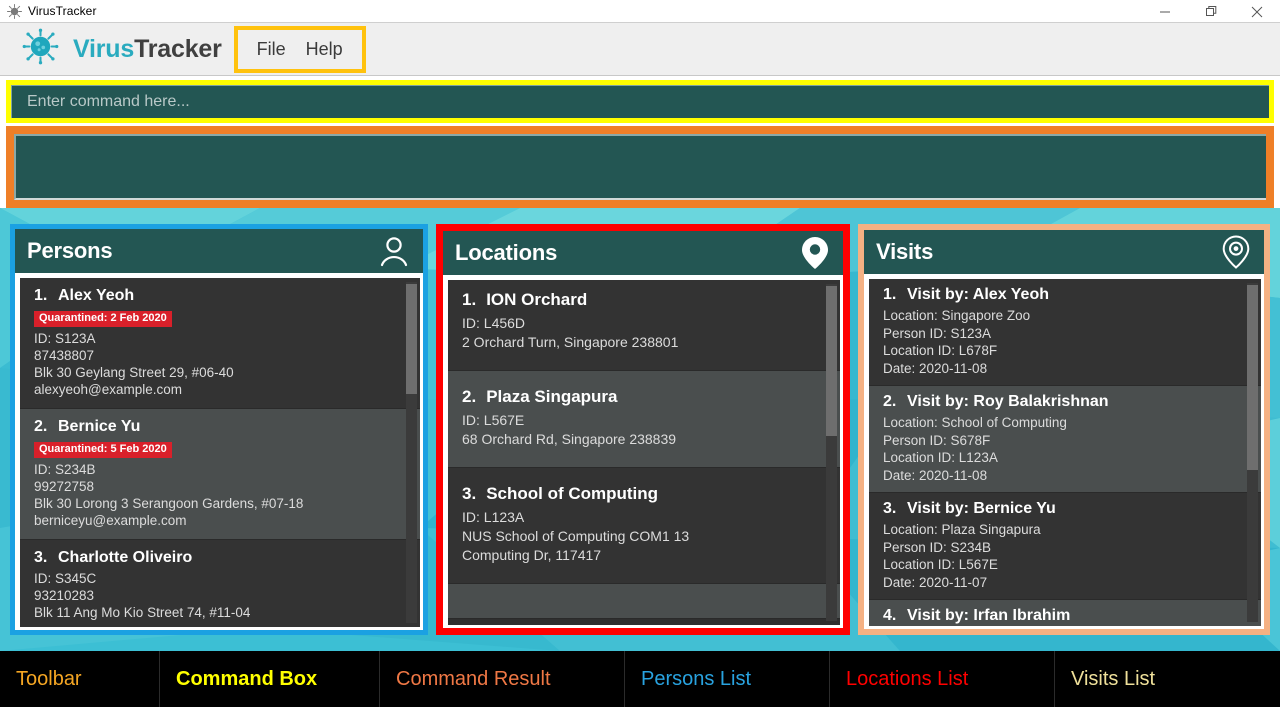 The height and width of the screenshot is (720, 1280). Describe the element at coordinates (493, 420) in the screenshot. I see `location-id: ID: L567E` at that location.